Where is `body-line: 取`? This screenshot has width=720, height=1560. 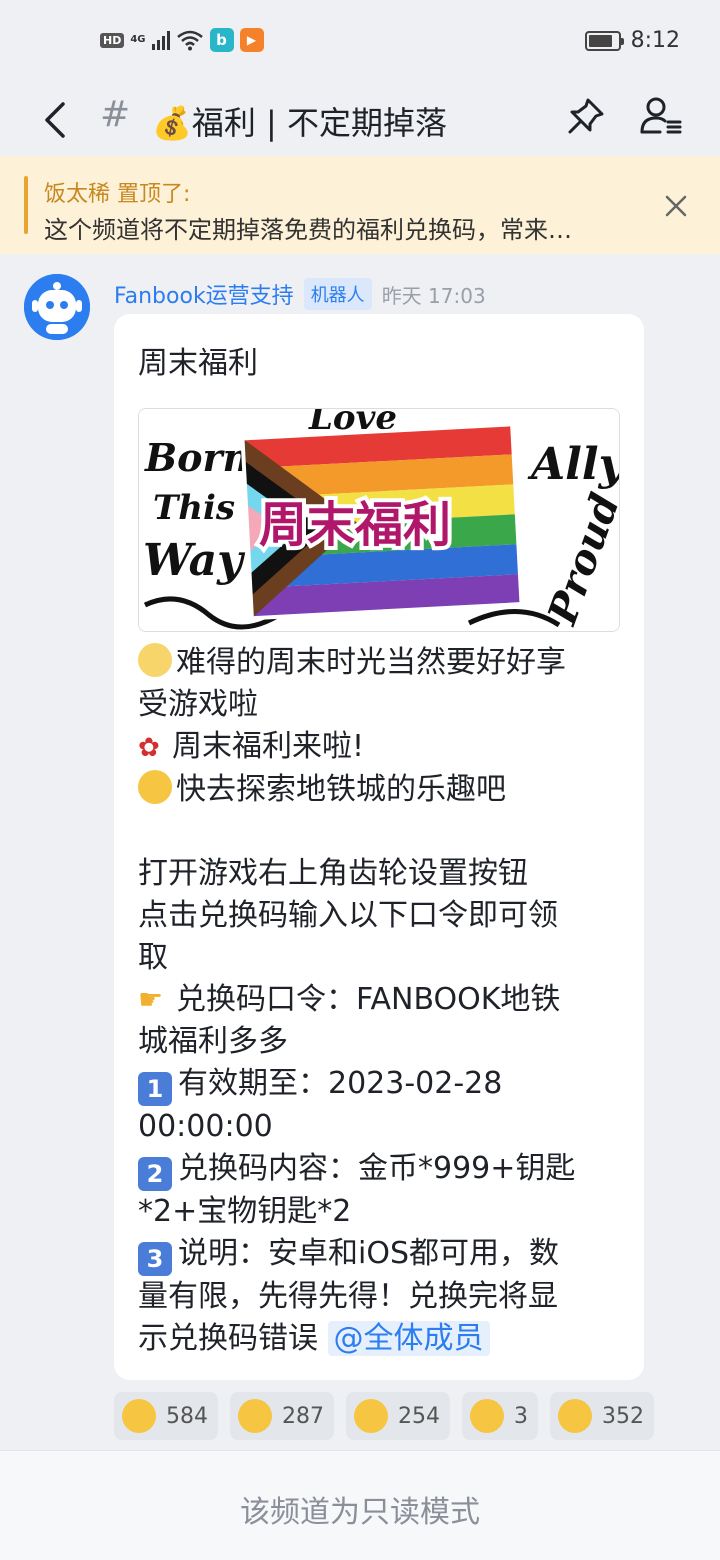
body-line: 取 is located at coordinates (153, 957).